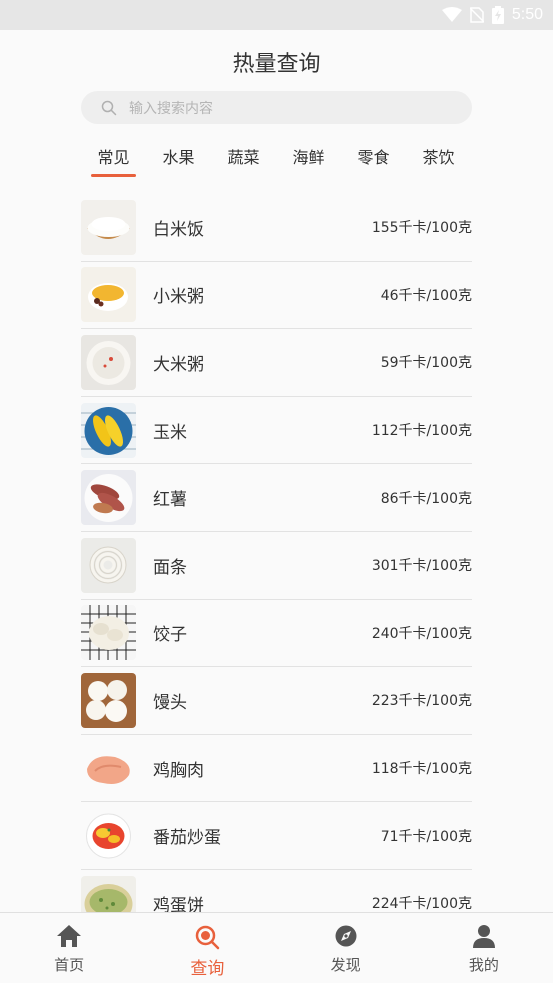 The height and width of the screenshot is (983, 553). I want to click on food-calories: 155千卡/100克, so click(421, 228).